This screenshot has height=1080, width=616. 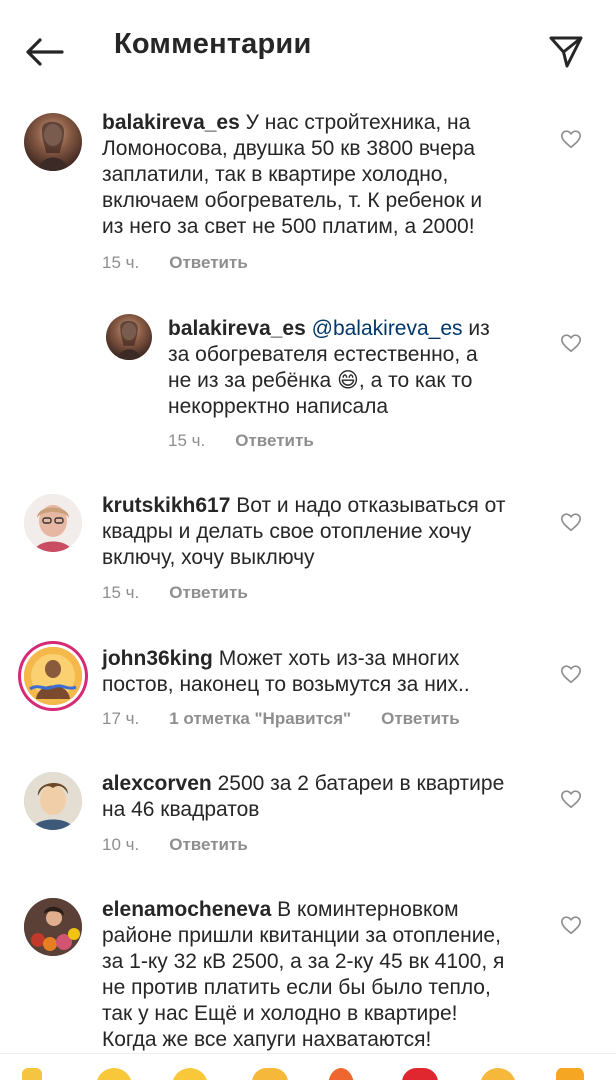 What do you see at coordinates (213, 44) in the screenshot?
I see `page-title: Комментарии` at bounding box center [213, 44].